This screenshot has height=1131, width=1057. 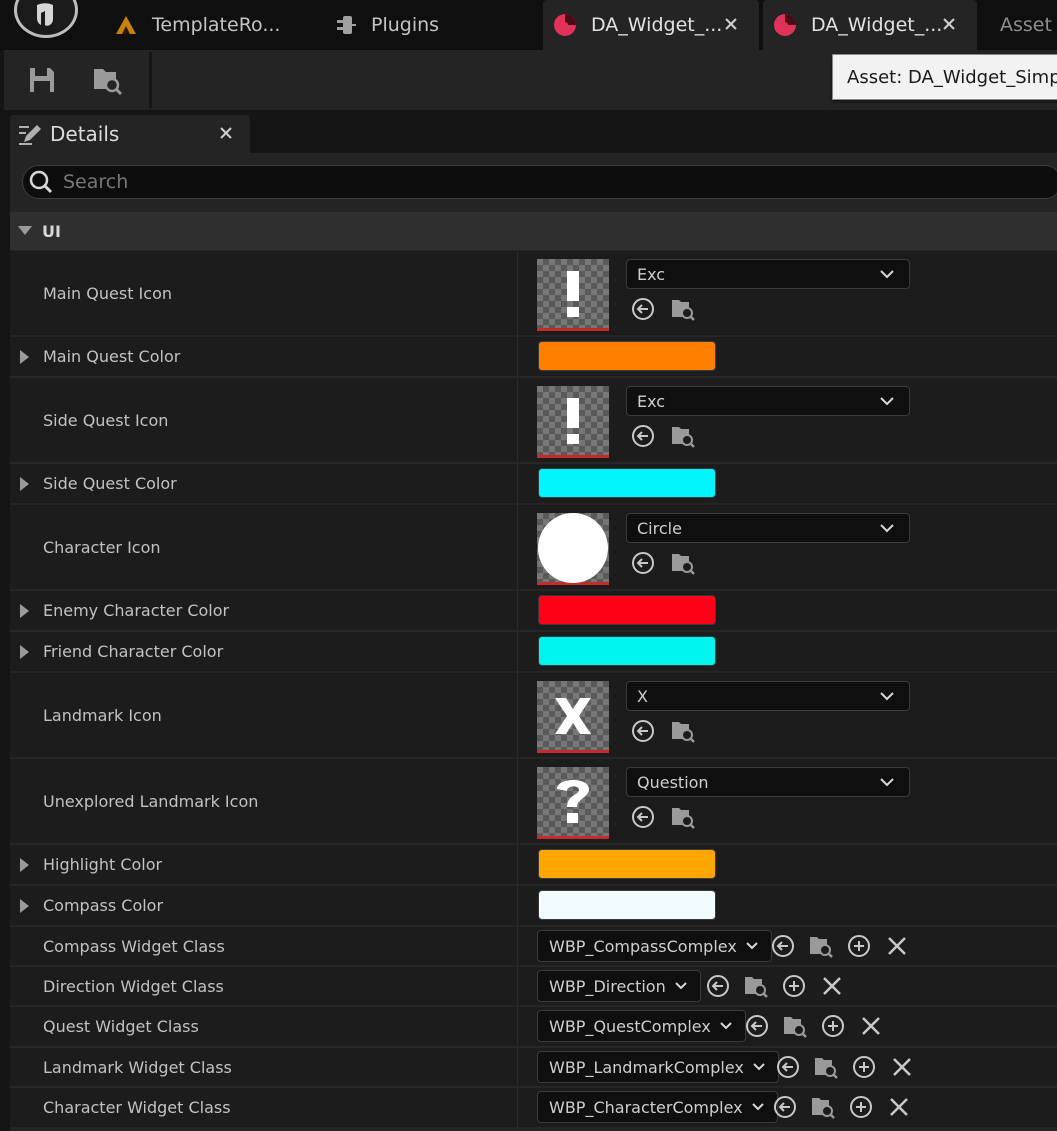 What do you see at coordinates (102, 547) in the screenshot?
I see `property-label: Character Icon` at bounding box center [102, 547].